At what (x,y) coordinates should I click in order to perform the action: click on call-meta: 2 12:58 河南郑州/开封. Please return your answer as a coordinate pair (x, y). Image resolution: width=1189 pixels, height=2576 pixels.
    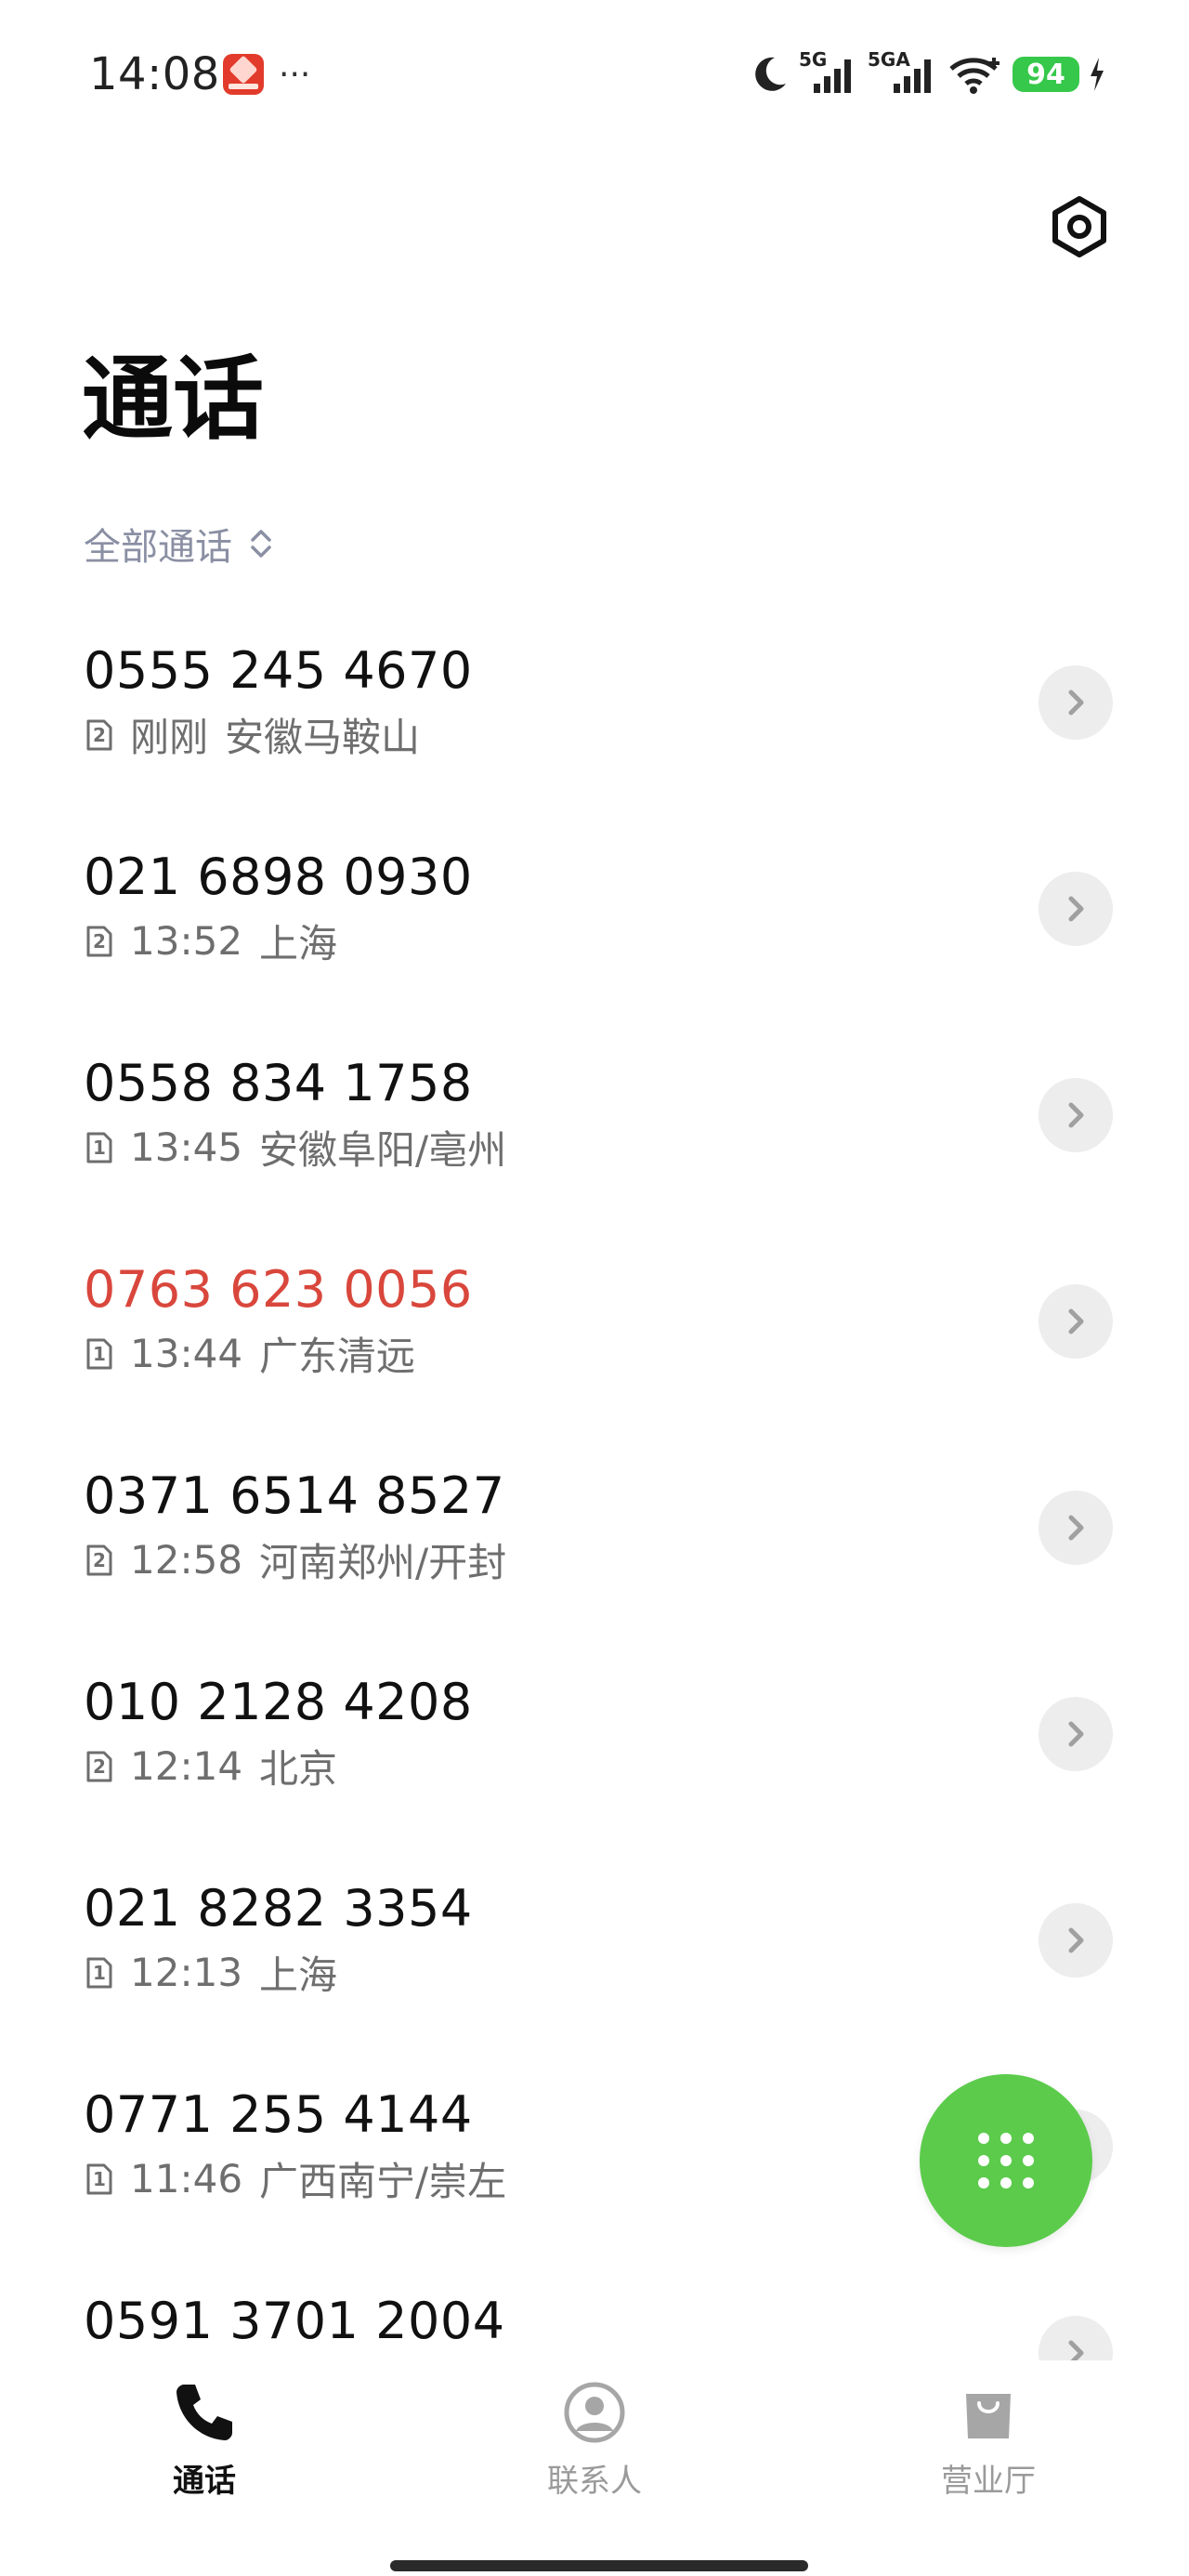
    Looking at the image, I should click on (295, 1559).